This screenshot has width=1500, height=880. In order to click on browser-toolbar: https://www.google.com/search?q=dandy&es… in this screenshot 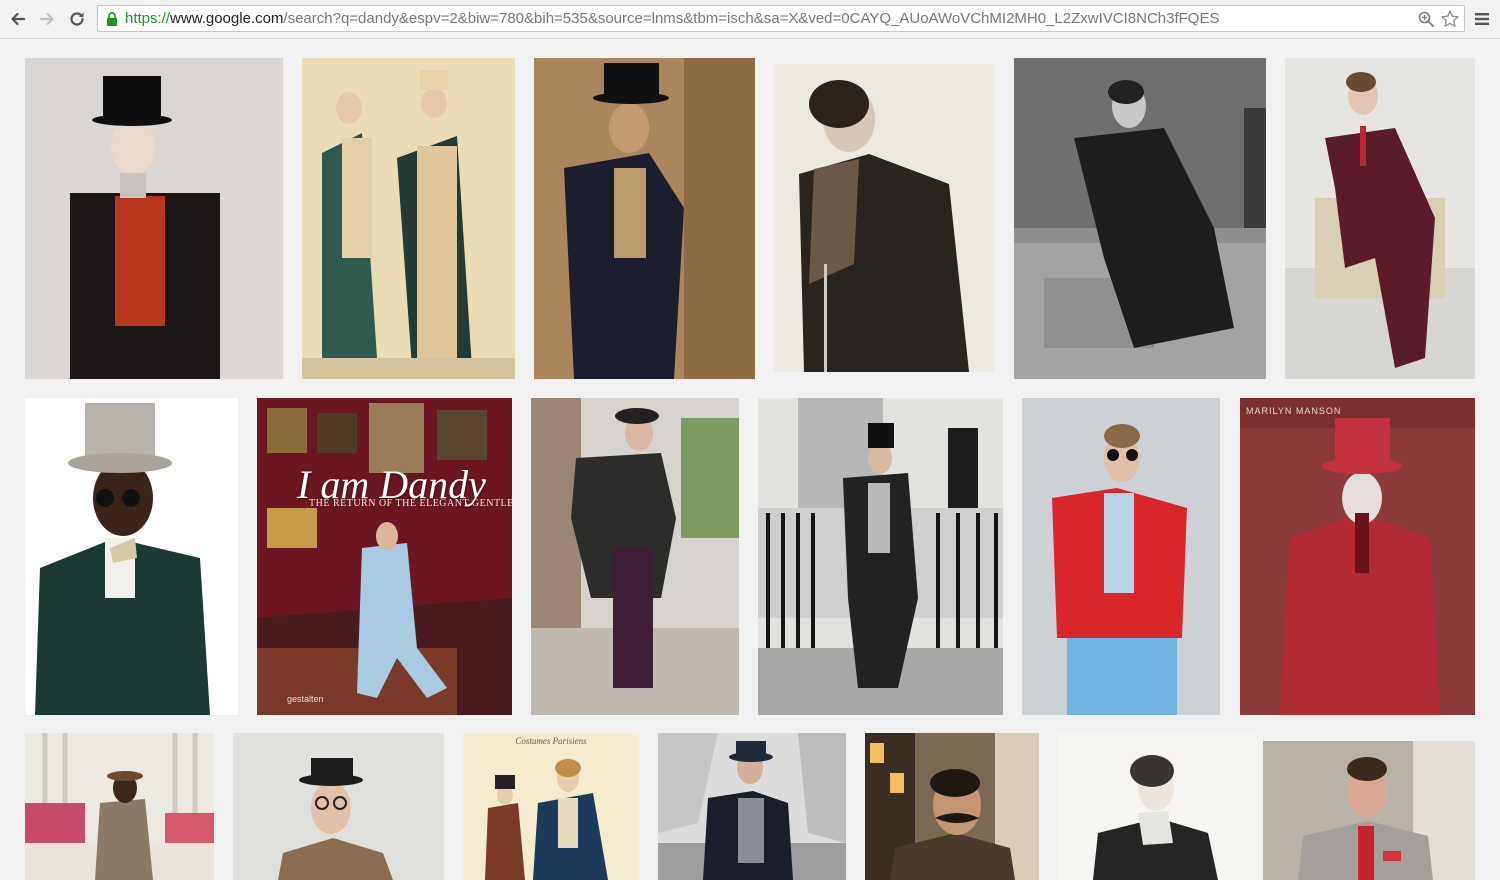, I will do `click(750, 19)`.